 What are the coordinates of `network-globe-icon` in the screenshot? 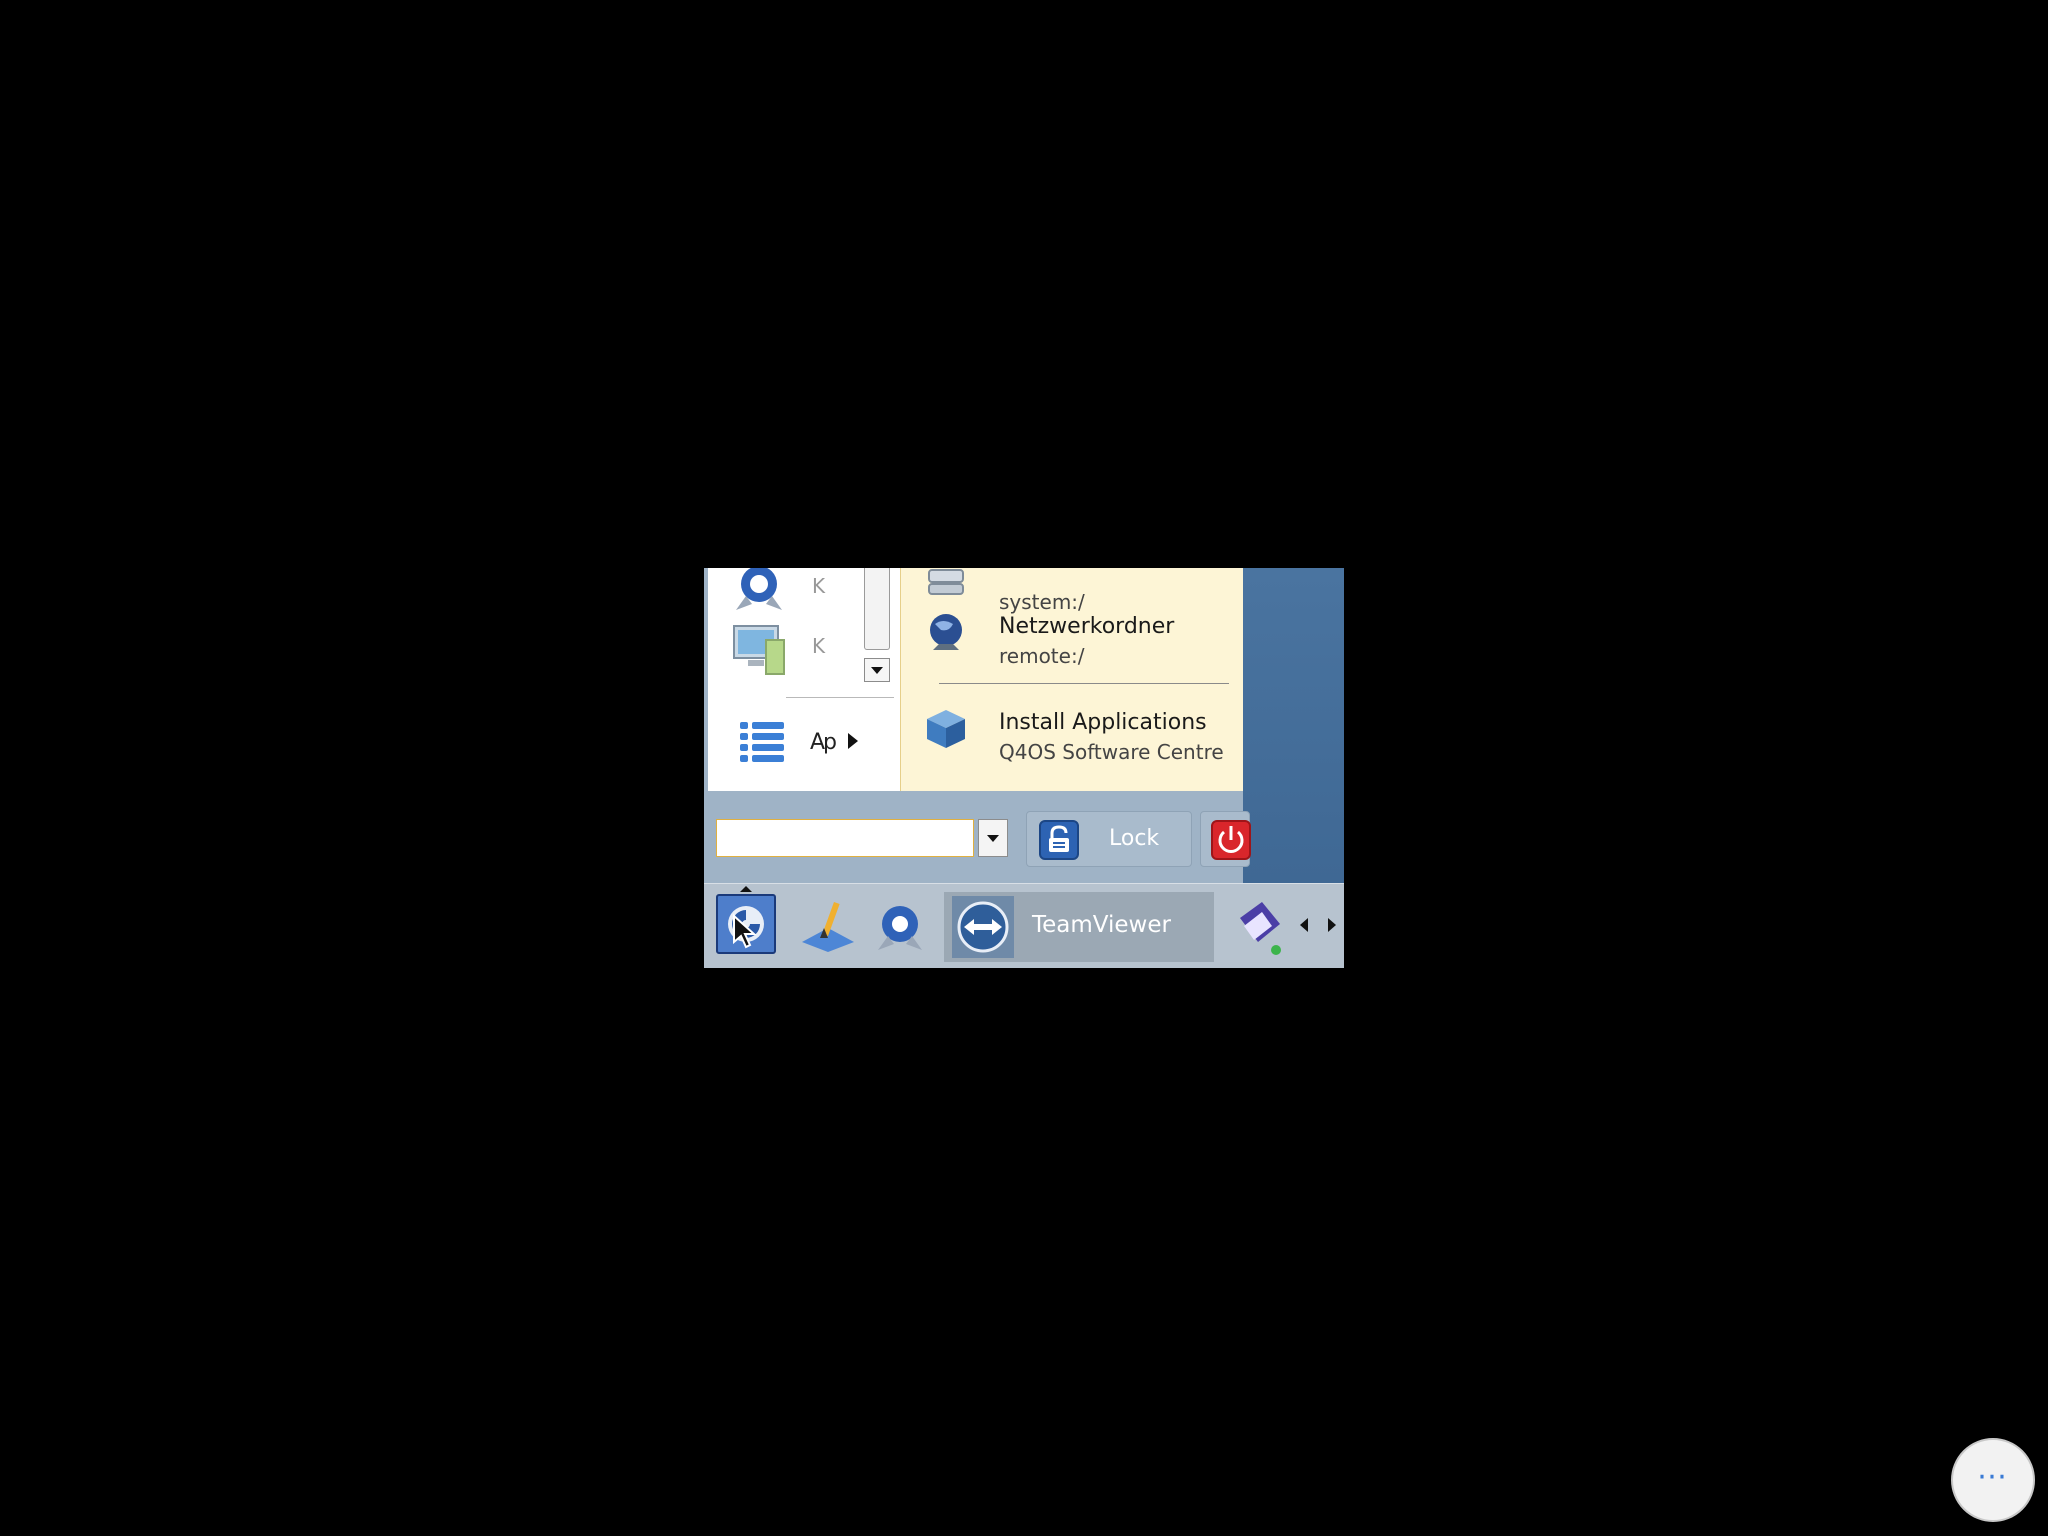 It's located at (946, 632).